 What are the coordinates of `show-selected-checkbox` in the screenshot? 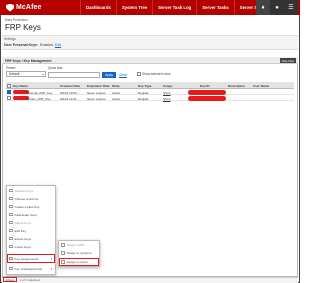 It's located at (139, 74).